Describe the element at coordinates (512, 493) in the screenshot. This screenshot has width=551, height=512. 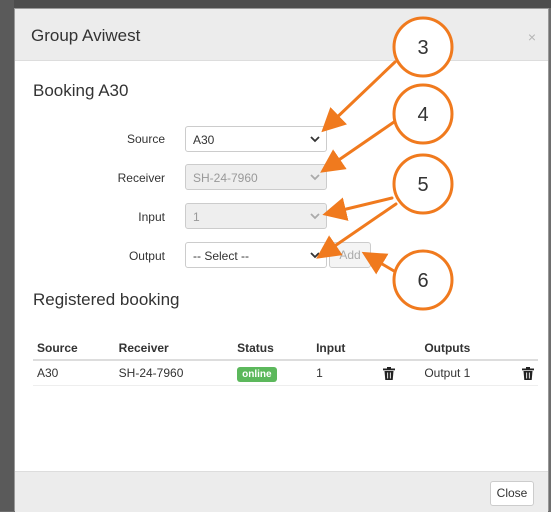
I see `close-button: Close` at that location.